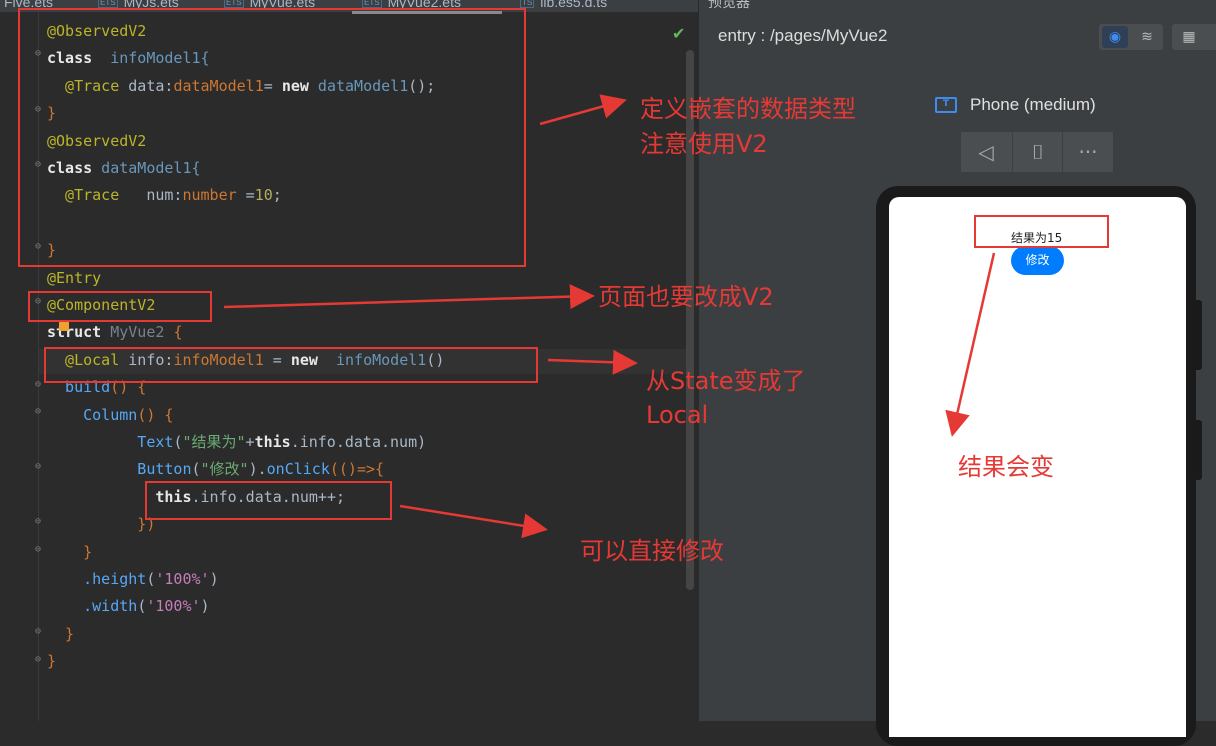 The width and height of the screenshot is (1216, 746). What do you see at coordinates (583, 110) in the screenshot?
I see `arrow-to-note1` at bounding box center [583, 110].